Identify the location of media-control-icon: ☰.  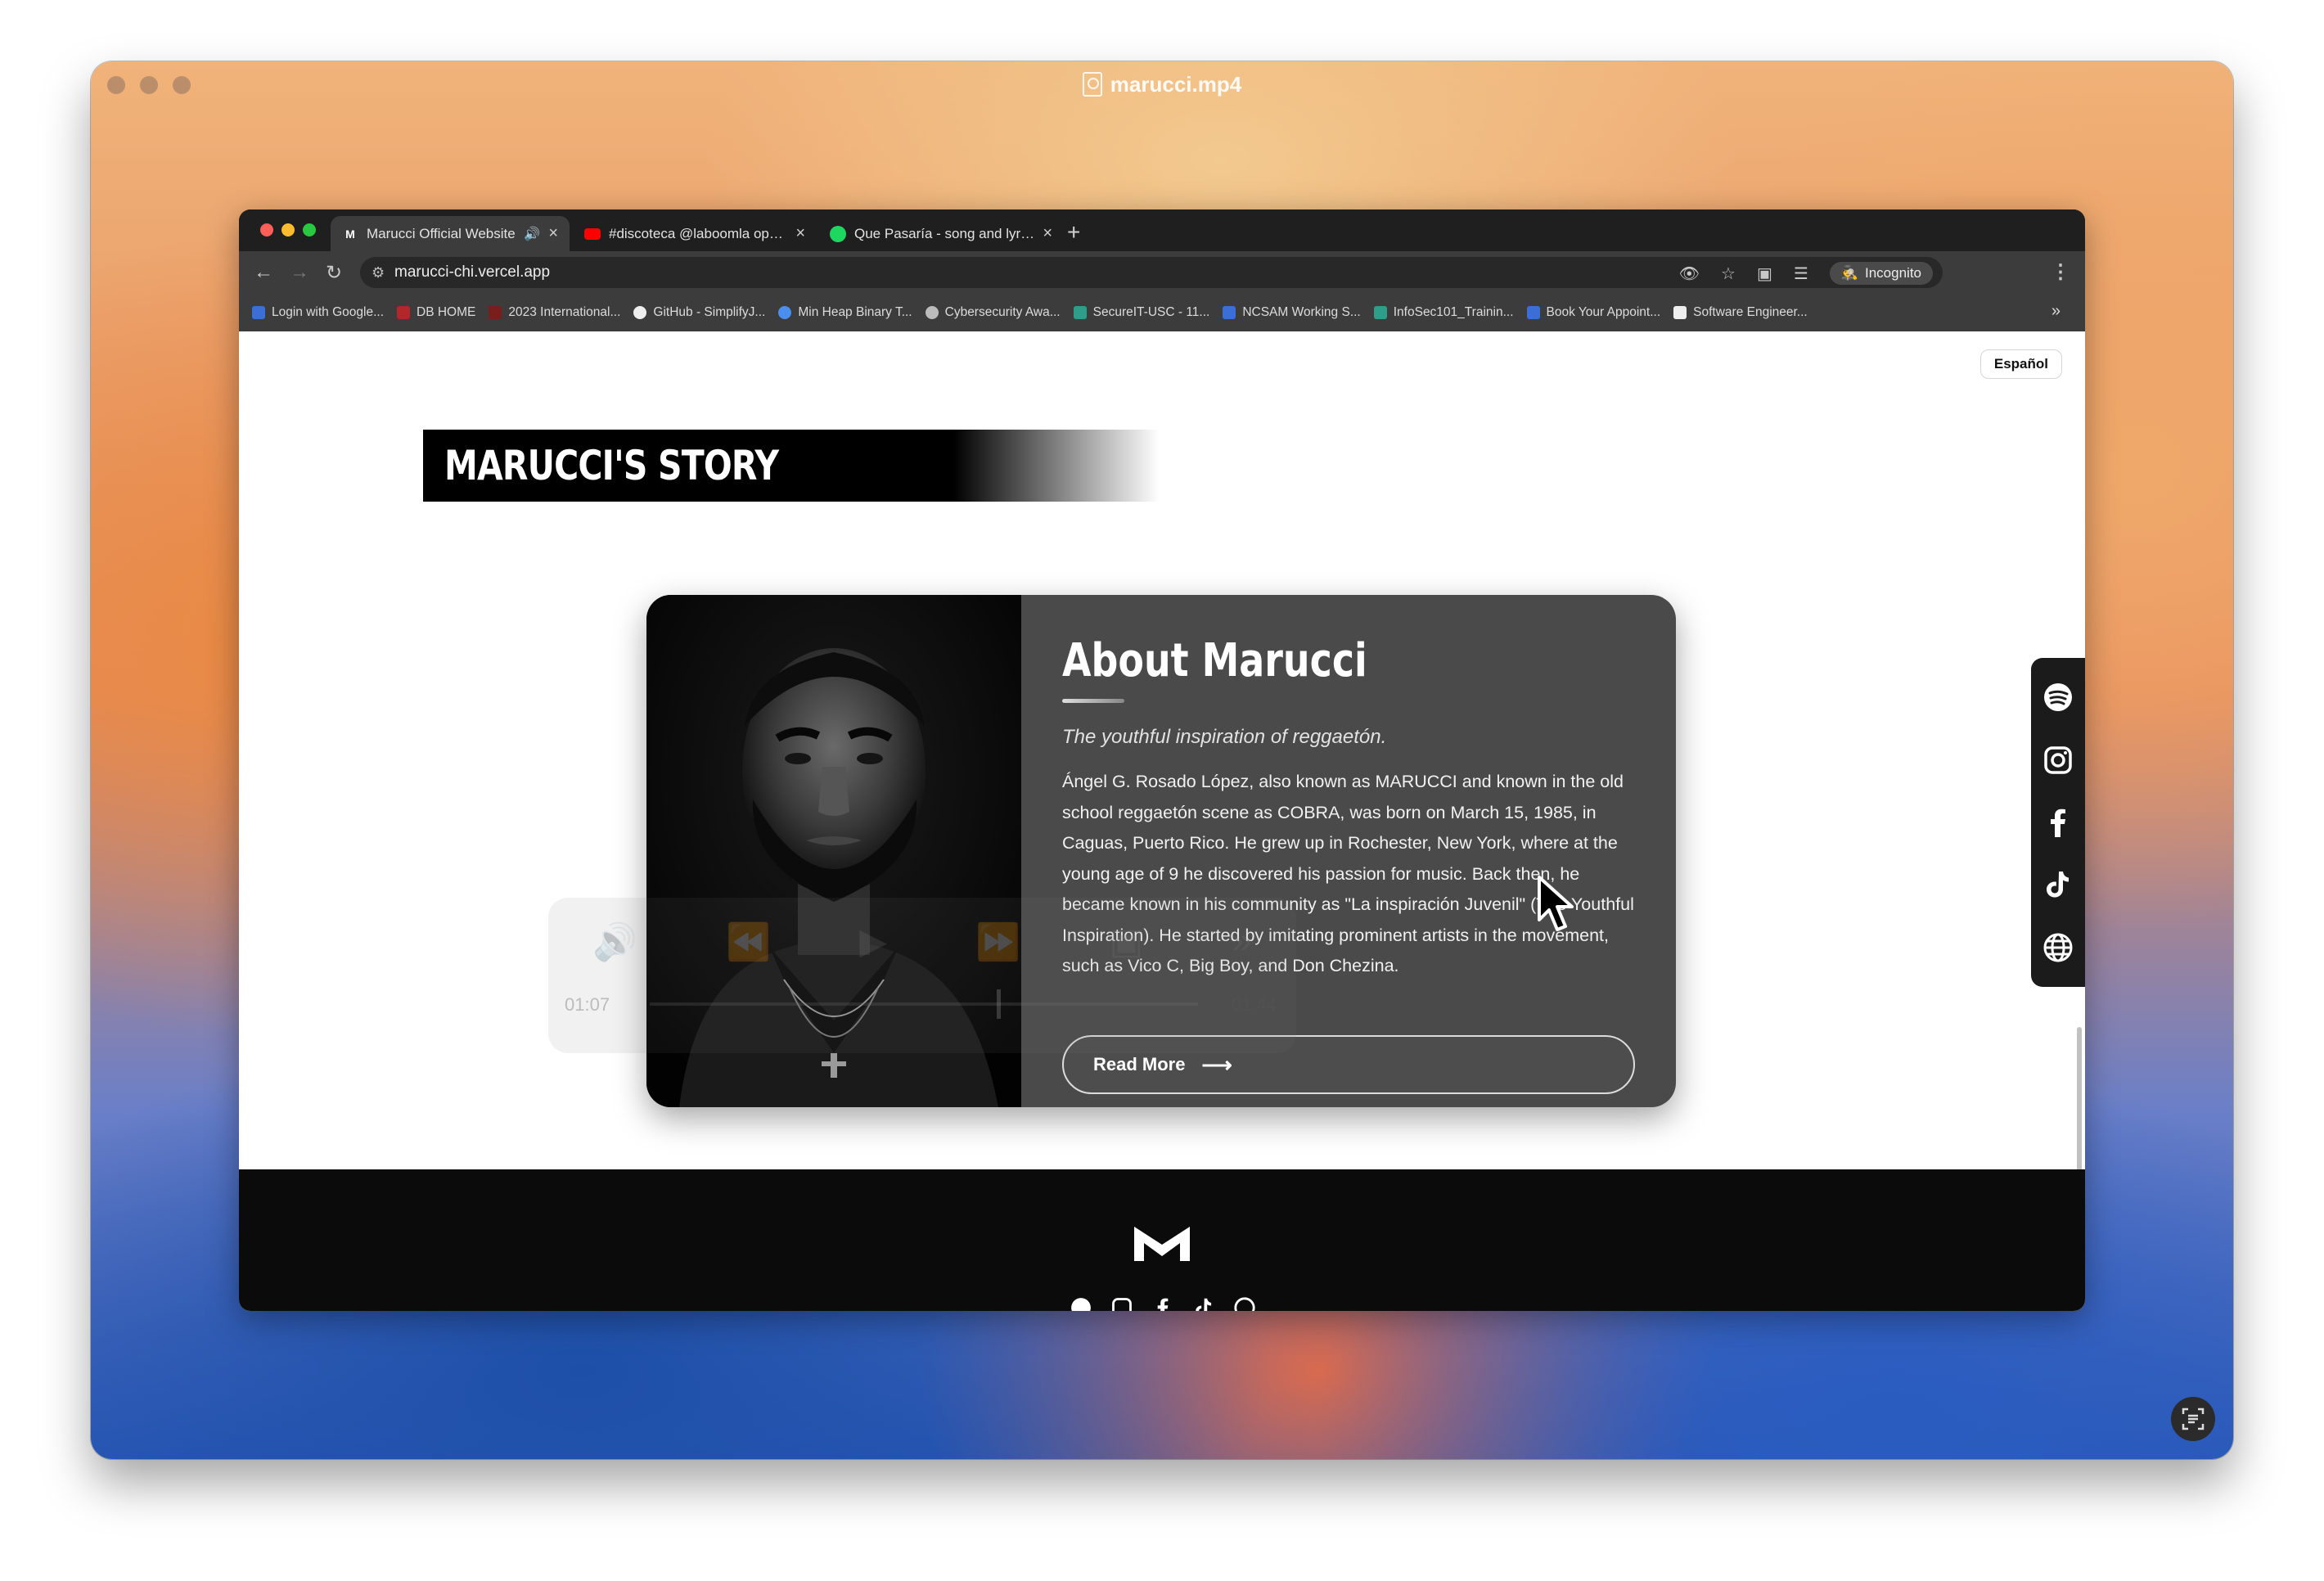
(1801, 274).